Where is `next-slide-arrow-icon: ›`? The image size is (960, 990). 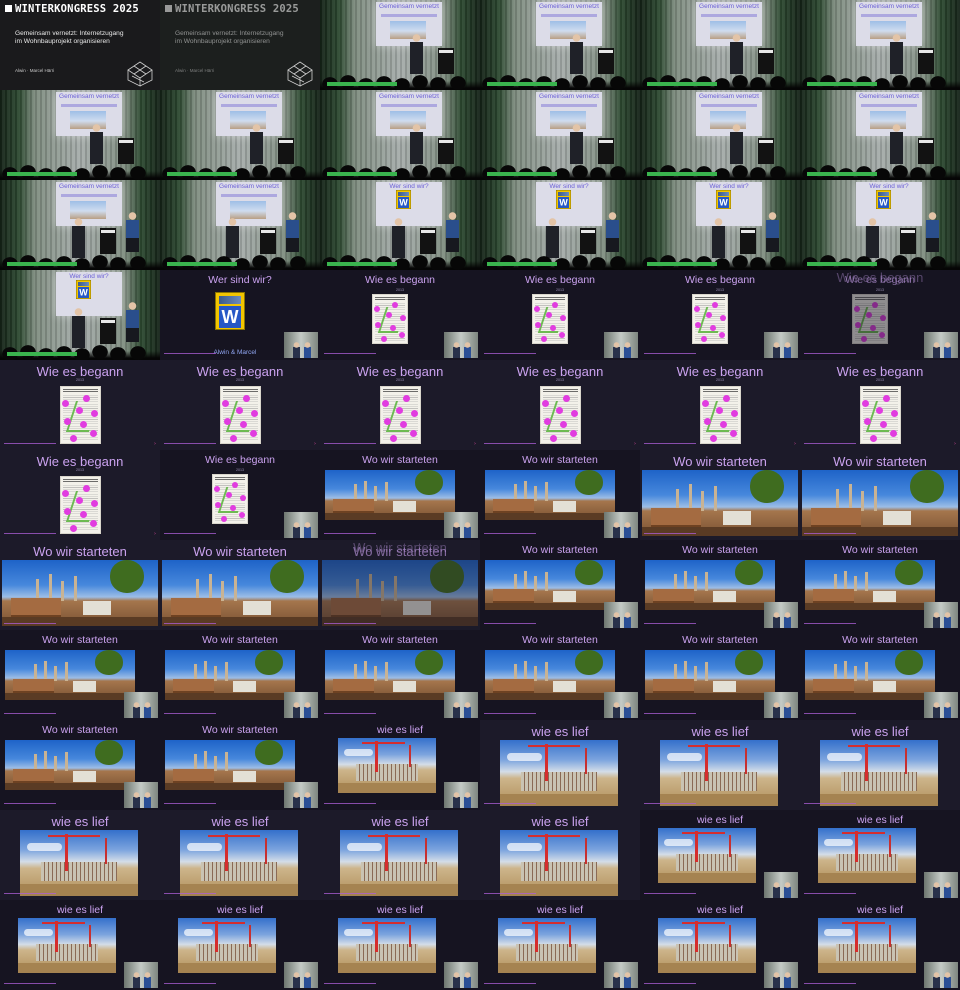
next-slide-arrow-icon: › is located at coordinates (635, 444).